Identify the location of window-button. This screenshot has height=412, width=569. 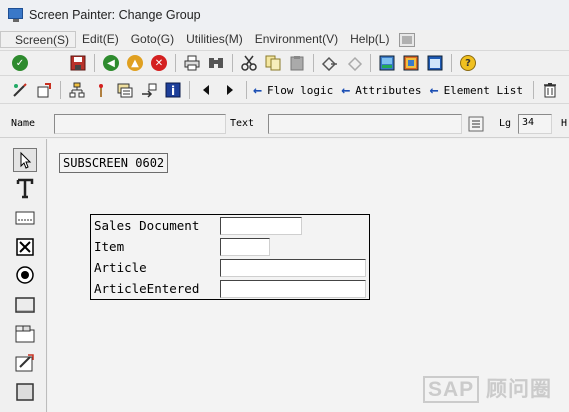
(435, 63).